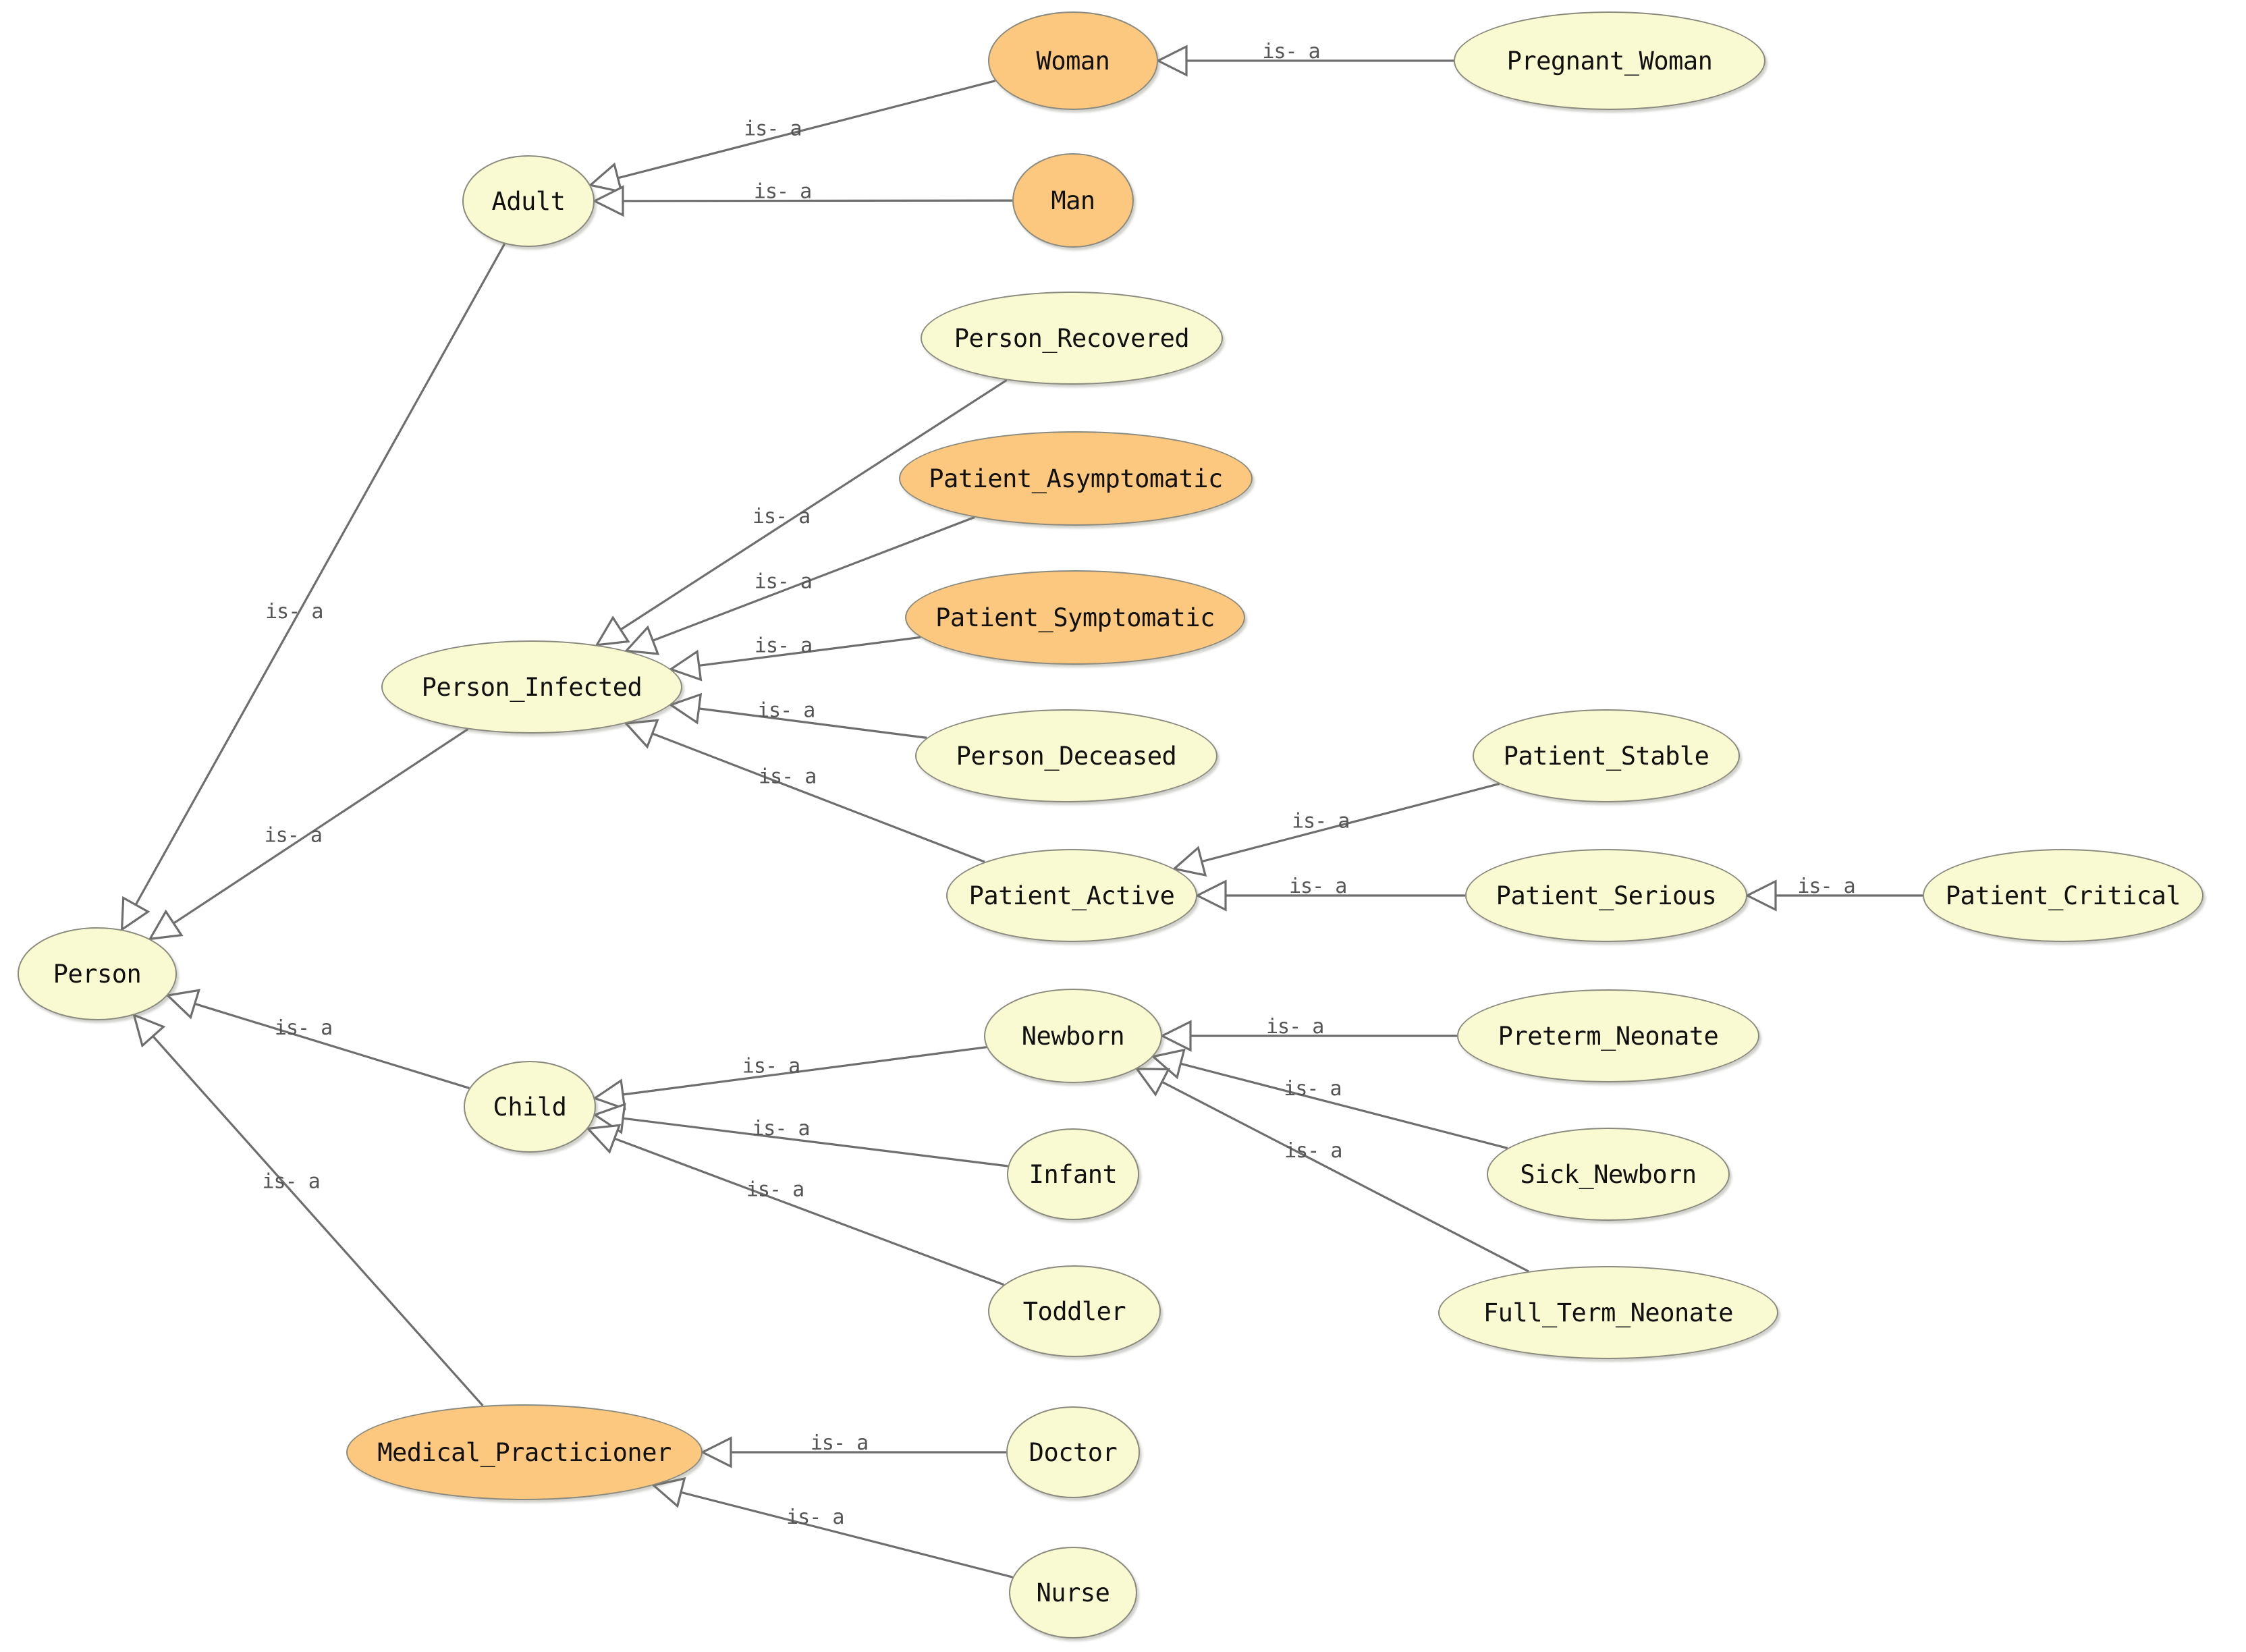 This screenshot has width=2246, height=1652. I want to click on edge-toddler-to-child: is- a, so click(795, 1205).